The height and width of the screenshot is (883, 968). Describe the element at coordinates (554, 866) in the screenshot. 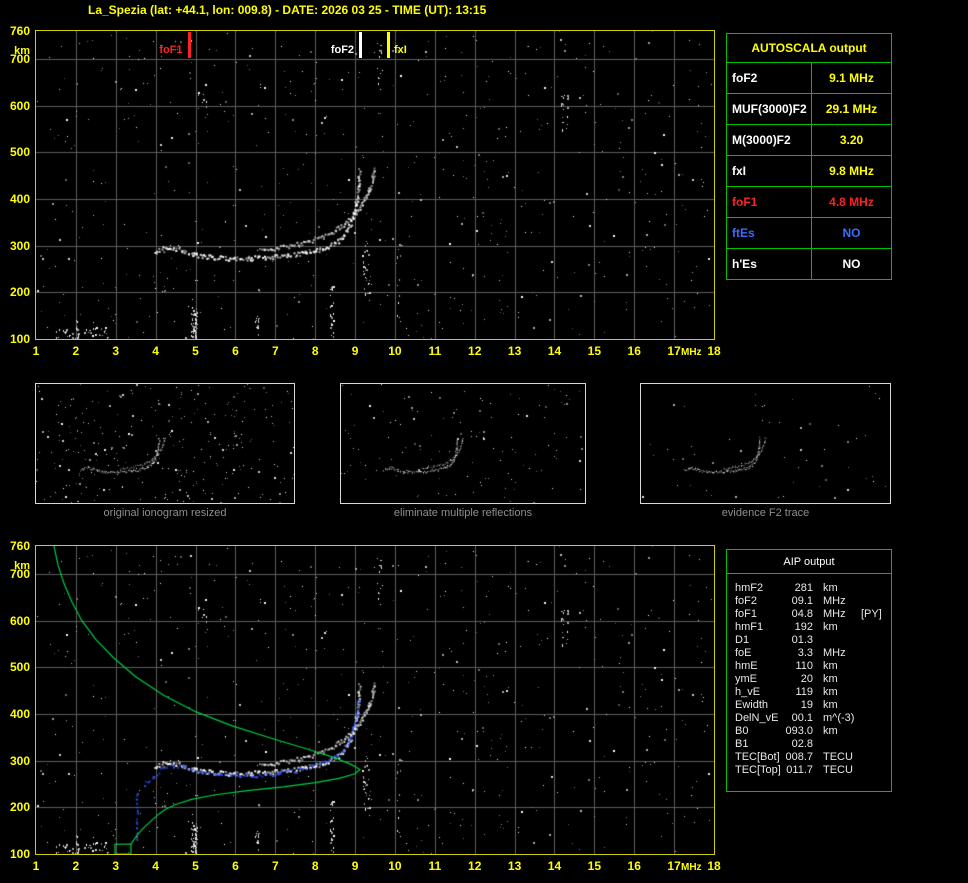

I see `x-axis-tick-label: 14` at that location.